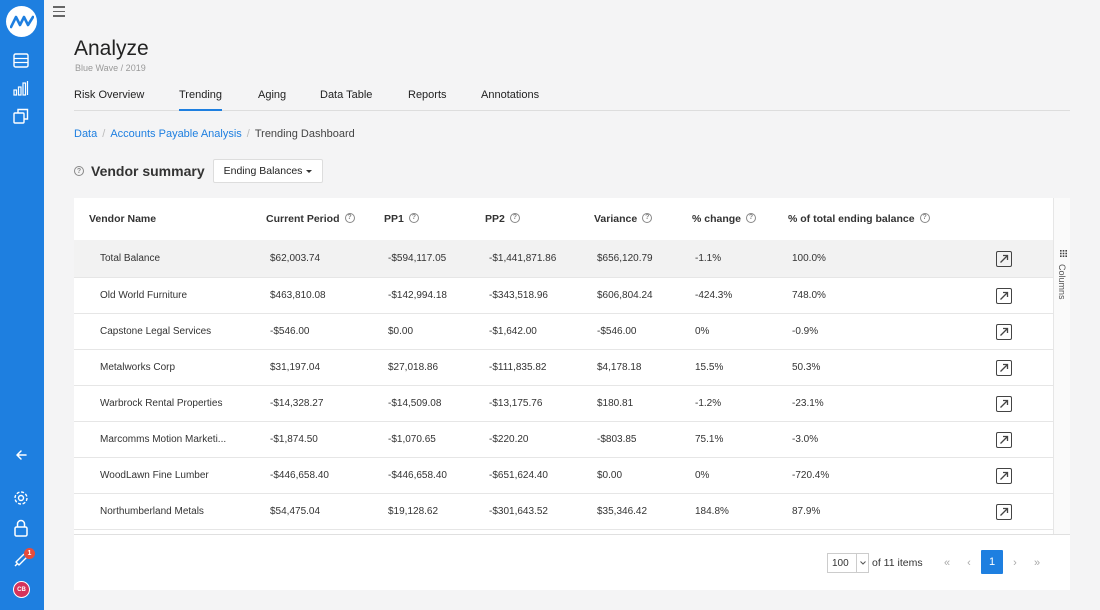 The width and height of the screenshot is (1100, 610). I want to click on column-header-vendor-name: Vendor Name, so click(122, 219).